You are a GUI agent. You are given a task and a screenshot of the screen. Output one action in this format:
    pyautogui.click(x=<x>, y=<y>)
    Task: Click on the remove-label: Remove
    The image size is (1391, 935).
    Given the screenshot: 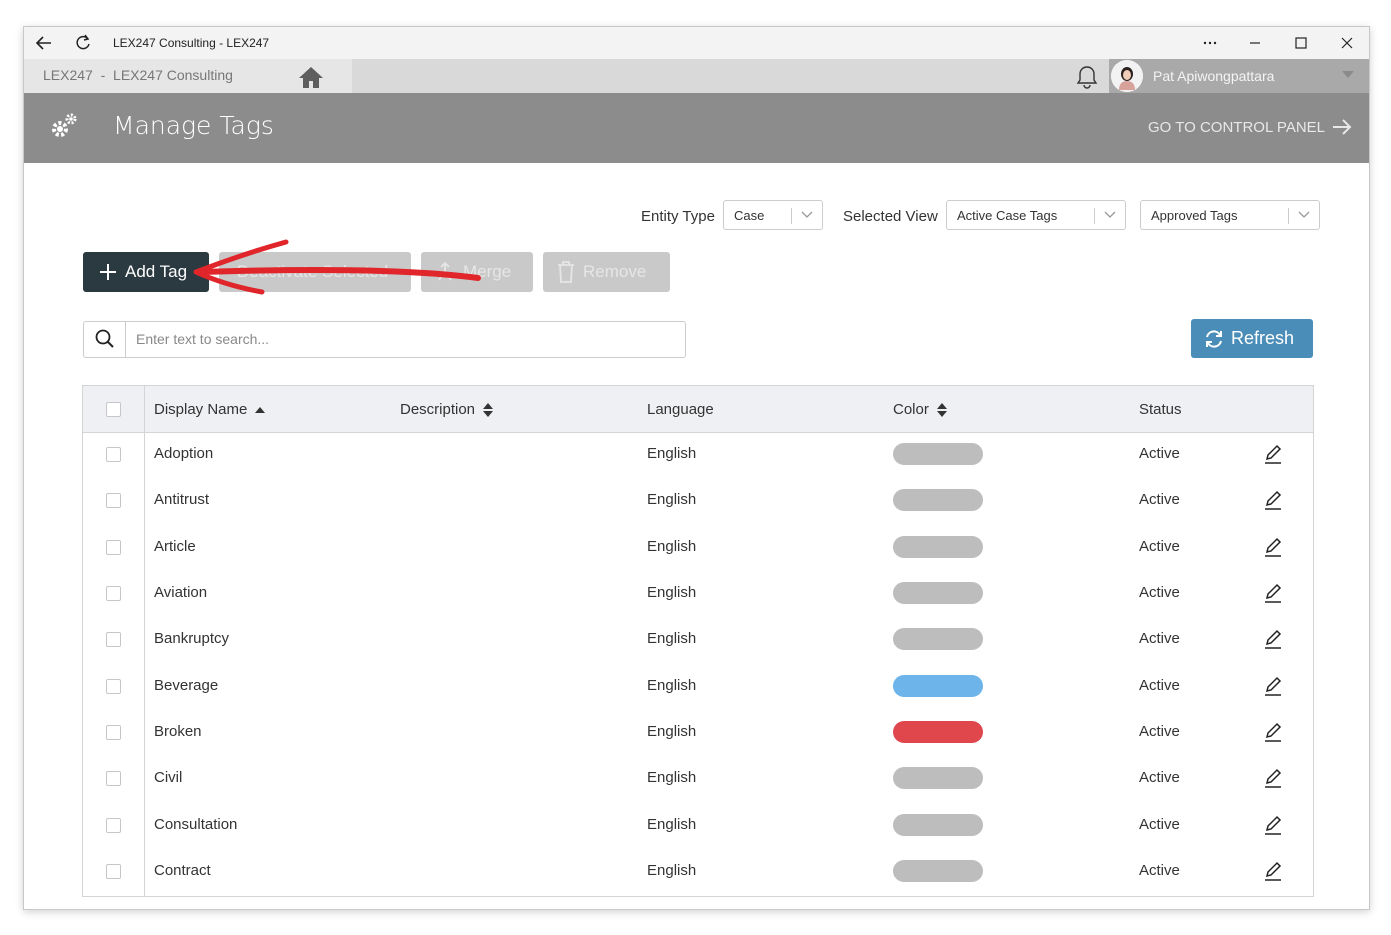 What is the action you would take?
    pyautogui.click(x=615, y=271)
    